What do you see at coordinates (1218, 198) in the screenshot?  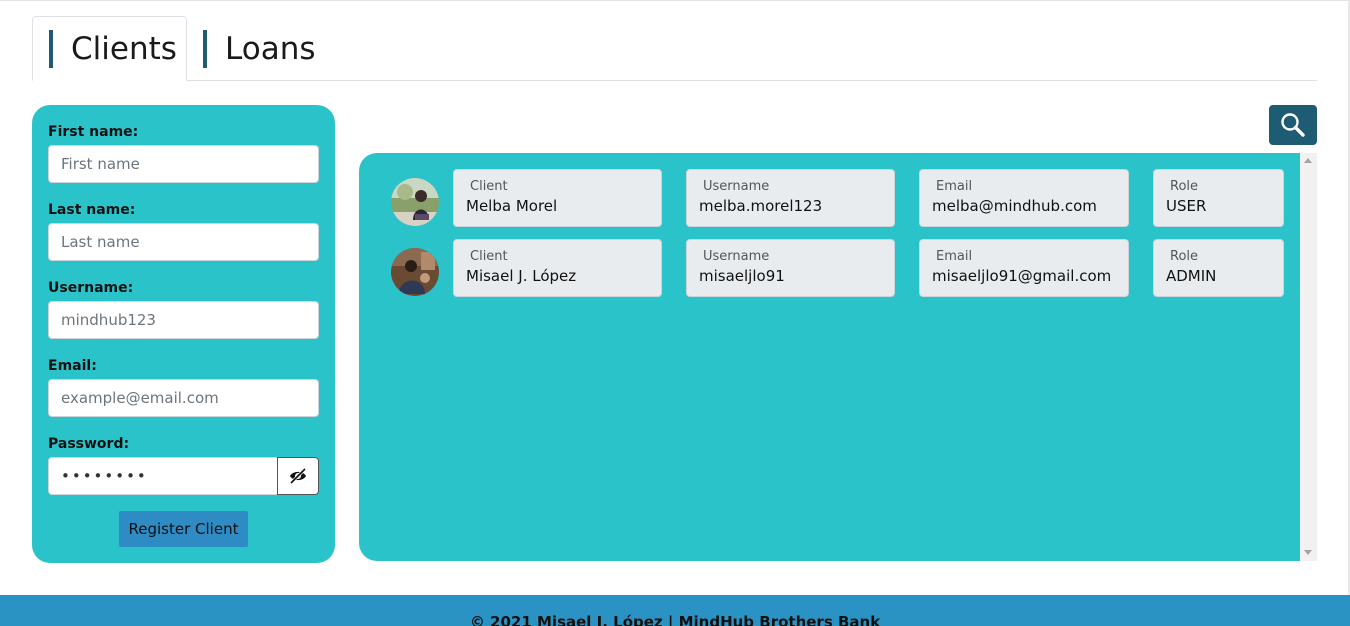 I see `client-role-field: Role USER` at bounding box center [1218, 198].